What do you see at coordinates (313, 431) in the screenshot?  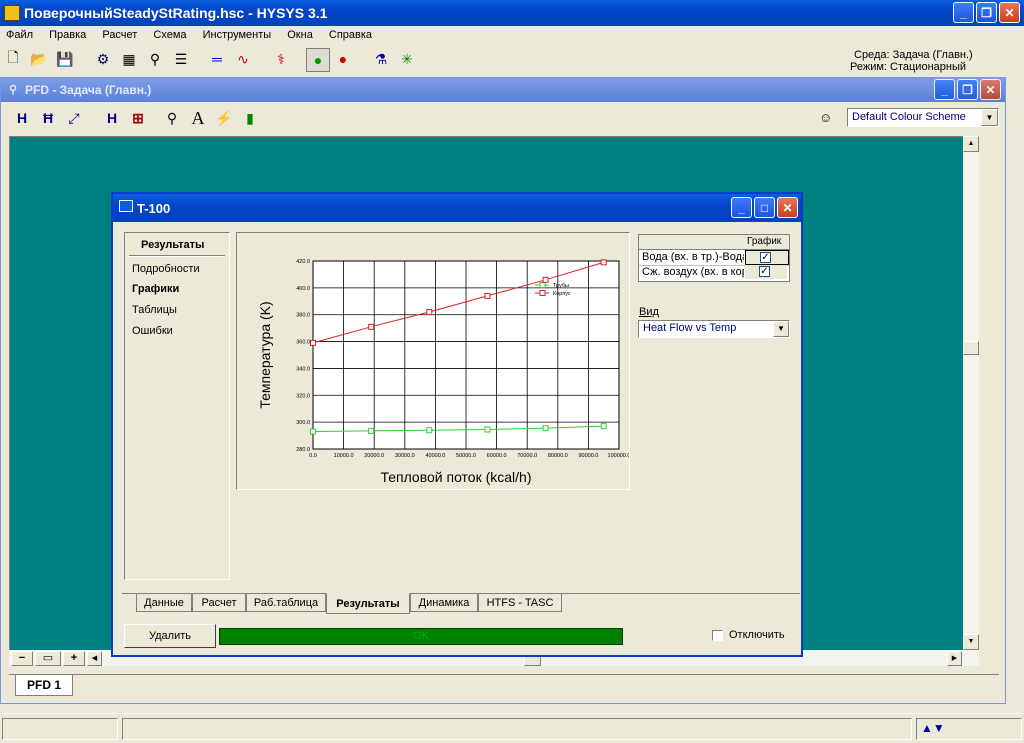 I see `series-1-point` at bounding box center [313, 431].